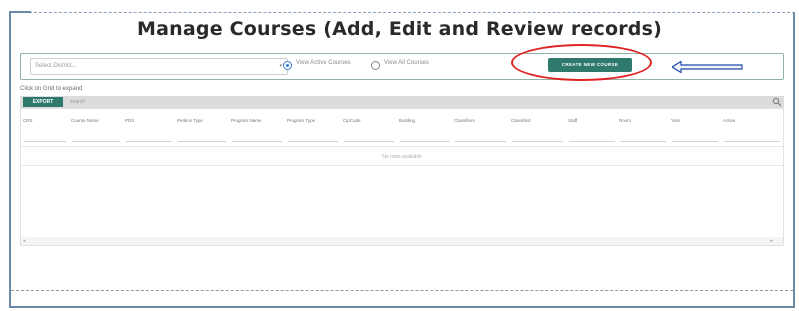 Image resolution: width=799 pixels, height=311 pixels. I want to click on column-header: Program Name, so click(246, 120).